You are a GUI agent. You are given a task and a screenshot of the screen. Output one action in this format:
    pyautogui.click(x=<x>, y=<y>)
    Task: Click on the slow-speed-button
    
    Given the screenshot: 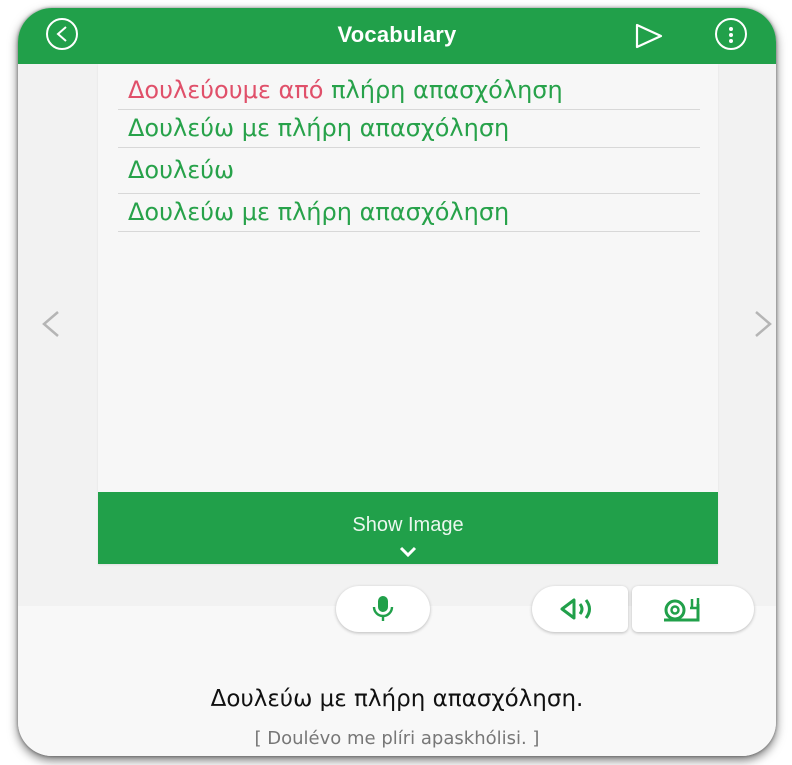 What is the action you would take?
    pyautogui.click(x=693, y=609)
    